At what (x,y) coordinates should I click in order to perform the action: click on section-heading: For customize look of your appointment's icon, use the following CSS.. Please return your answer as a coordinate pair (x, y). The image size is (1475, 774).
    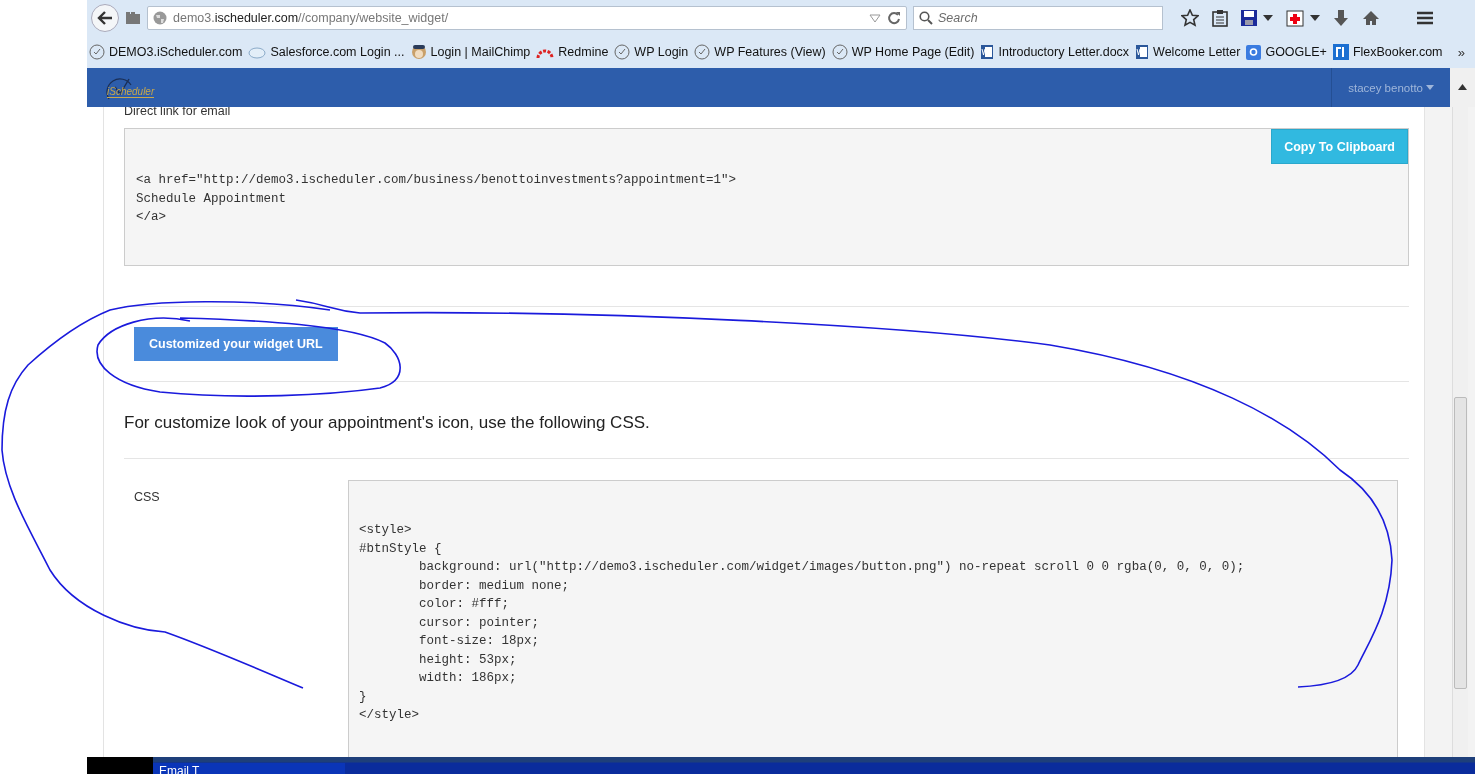
    Looking at the image, I should click on (387, 423).